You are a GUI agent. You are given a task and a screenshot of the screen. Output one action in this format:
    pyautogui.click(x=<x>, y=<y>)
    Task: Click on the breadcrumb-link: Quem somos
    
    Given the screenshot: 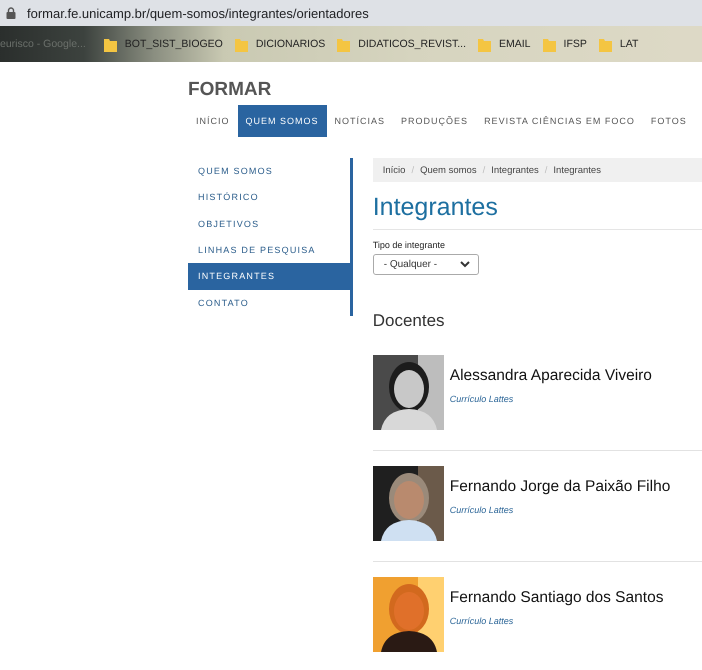 What is the action you would take?
    pyautogui.click(x=448, y=170)
    